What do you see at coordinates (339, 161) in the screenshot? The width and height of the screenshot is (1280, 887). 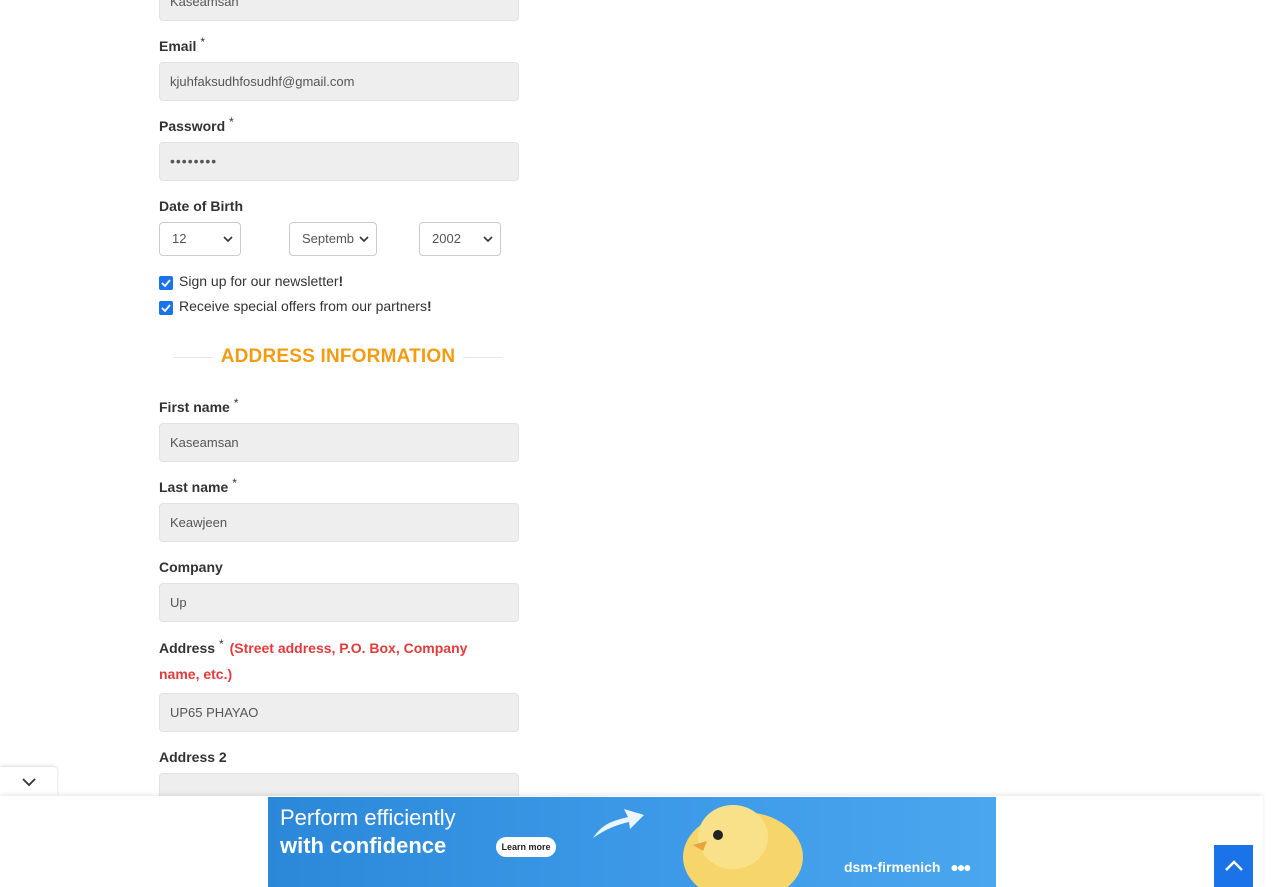 I see `password-input: ••••••••` at bounding box center [339, 161].